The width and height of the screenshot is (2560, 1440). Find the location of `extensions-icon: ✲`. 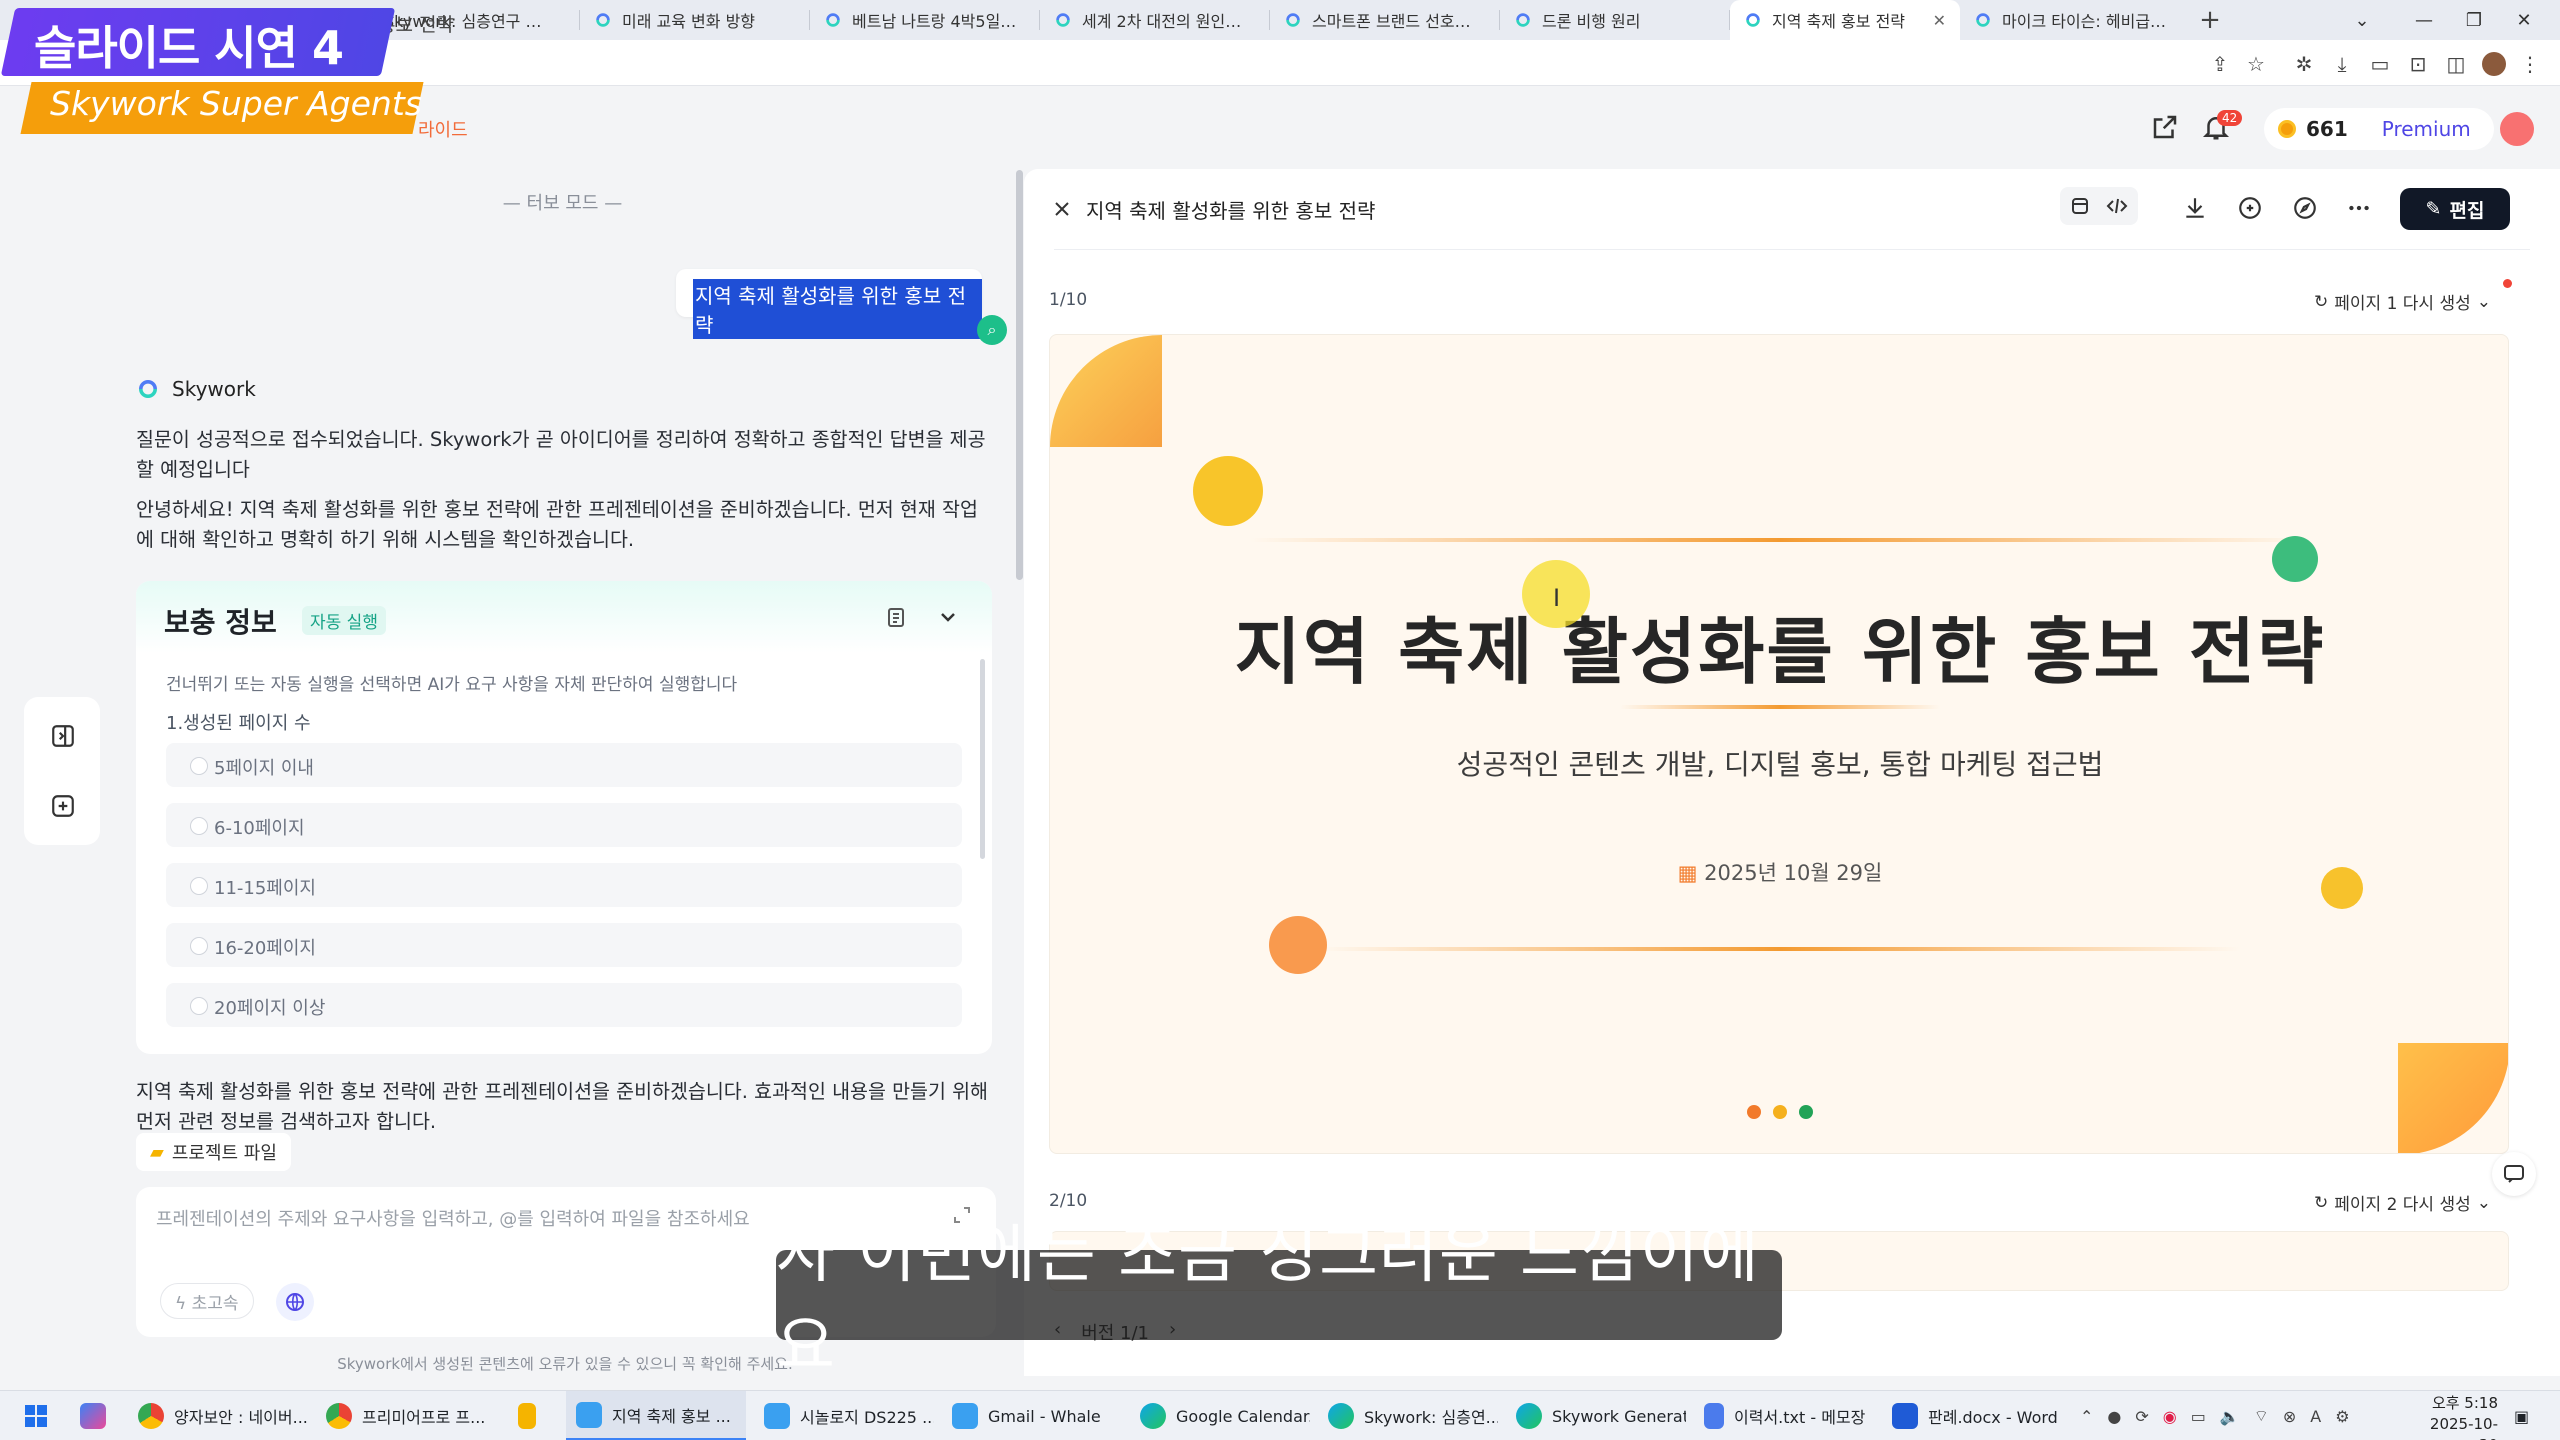

extensions-icon: ✲ is located at coordinates (2304, 64).